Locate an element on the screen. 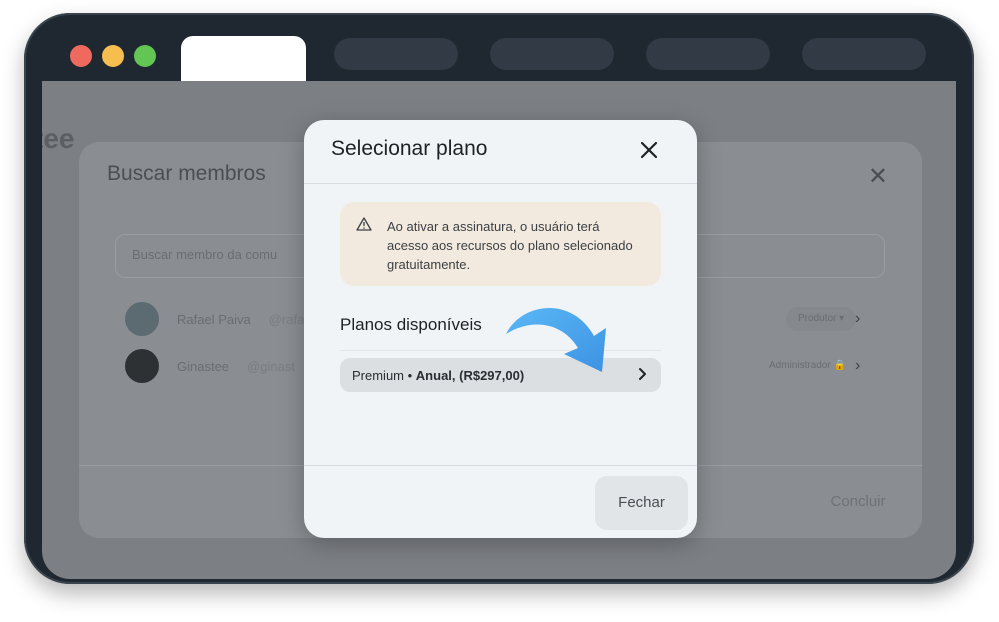  role-text: Administrador is located at coordinates (800, 365).